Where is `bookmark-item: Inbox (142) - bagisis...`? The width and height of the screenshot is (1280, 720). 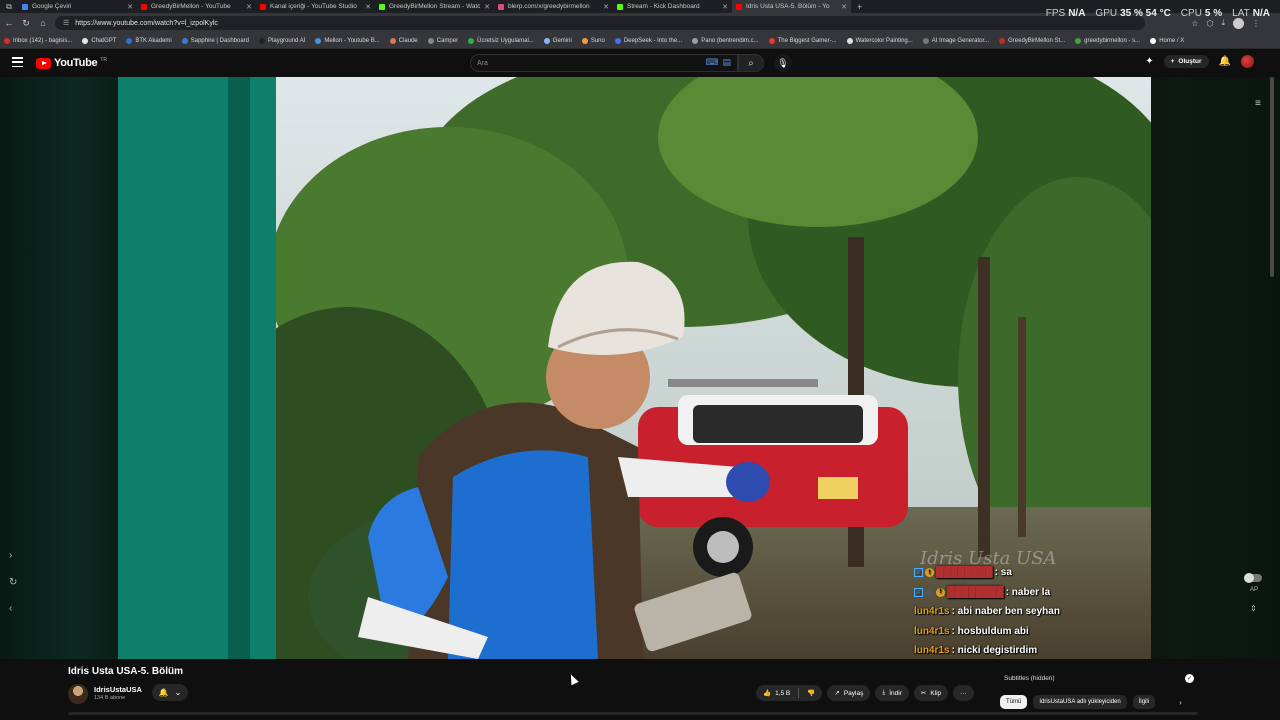
bookmark-item: Inbox (142) - bagisis... is located at coordinates (38, 40).